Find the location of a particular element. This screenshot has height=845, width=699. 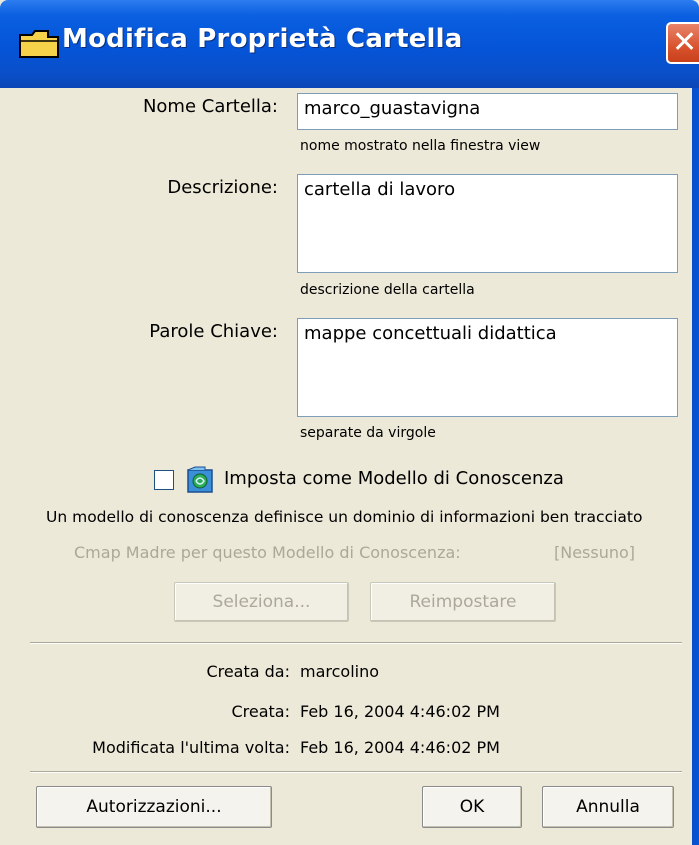

knowledge-model-label: Imposta come Modello di Conoscenza is located at coordinates (394, 478).